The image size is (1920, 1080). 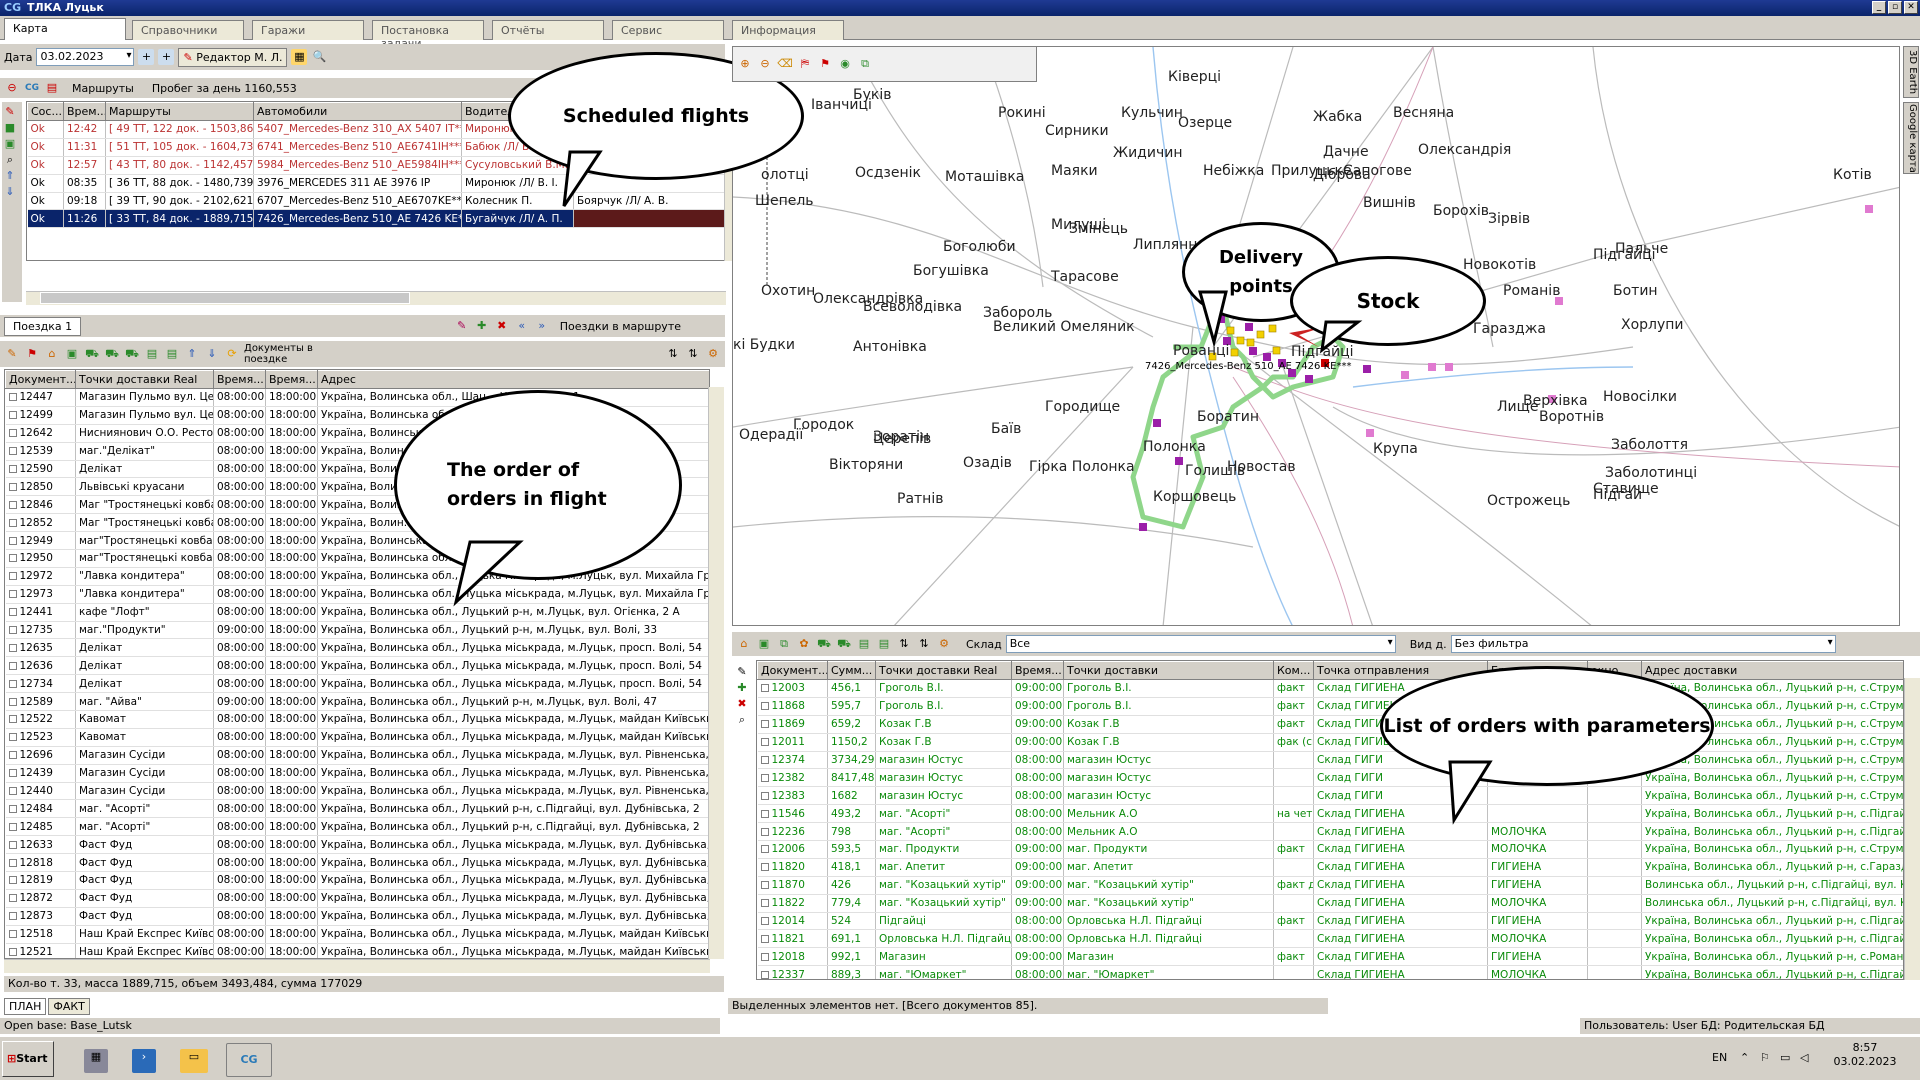 I want to click on trip-edit-icon: ✎, so click(x=462, y=326).